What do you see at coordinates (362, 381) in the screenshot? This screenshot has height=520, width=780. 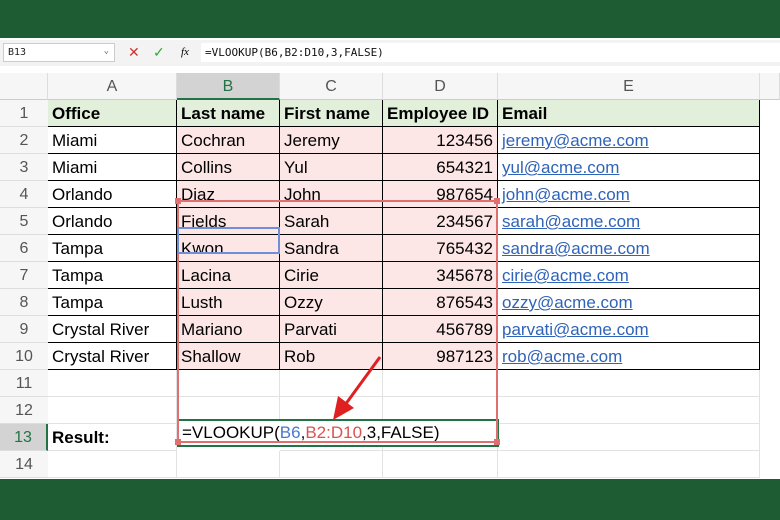 I see `arrow-shaft` at bounding box center [362, 381].